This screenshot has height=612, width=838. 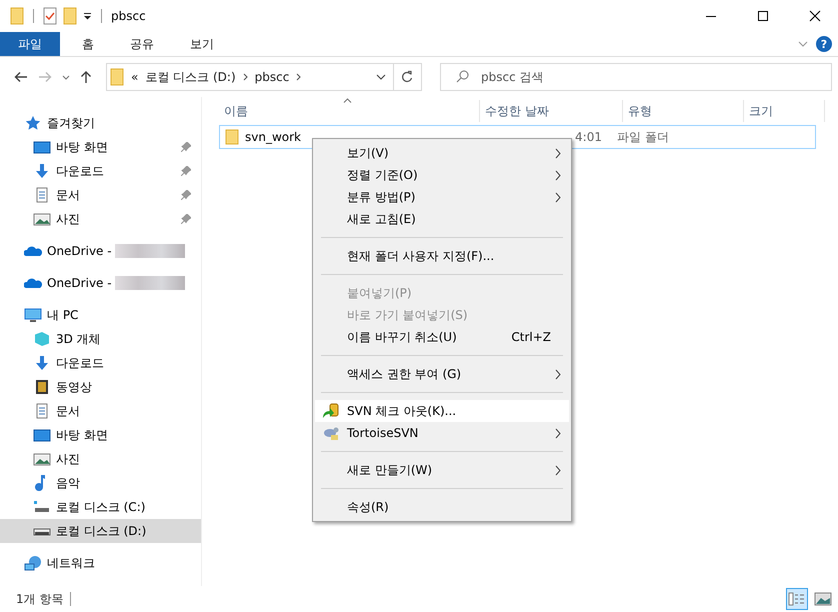 I want to click on menu-item: 분류 방법(P), so click(x=442, y=197).